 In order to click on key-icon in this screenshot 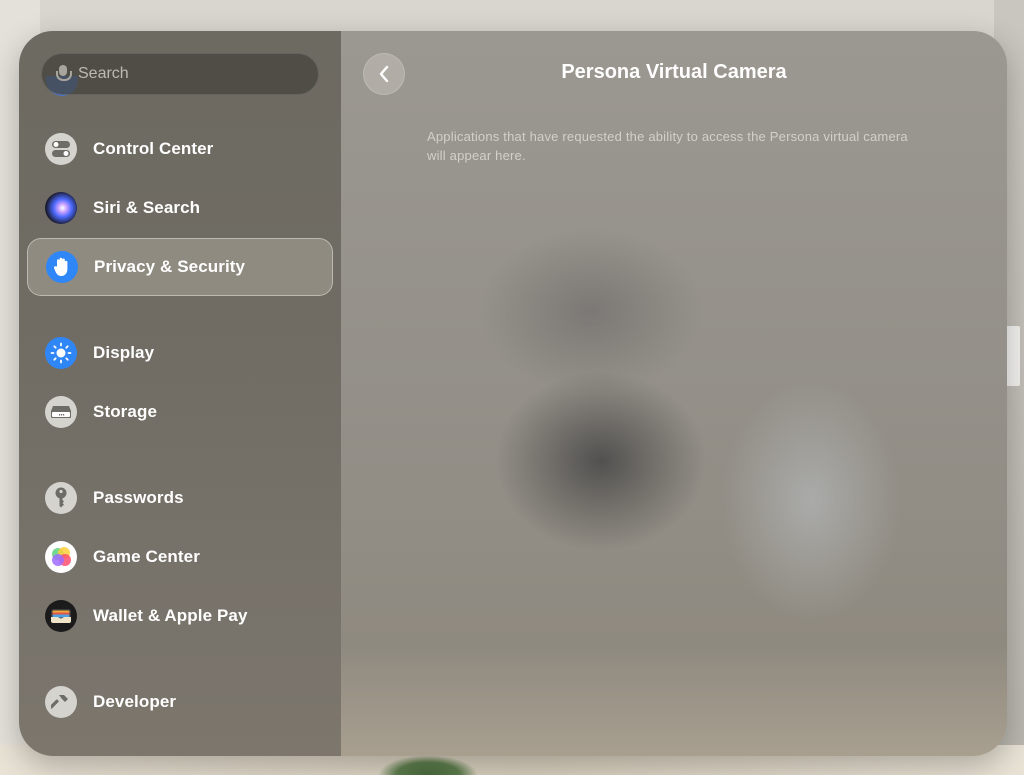, I will do `click(61, 498)`.